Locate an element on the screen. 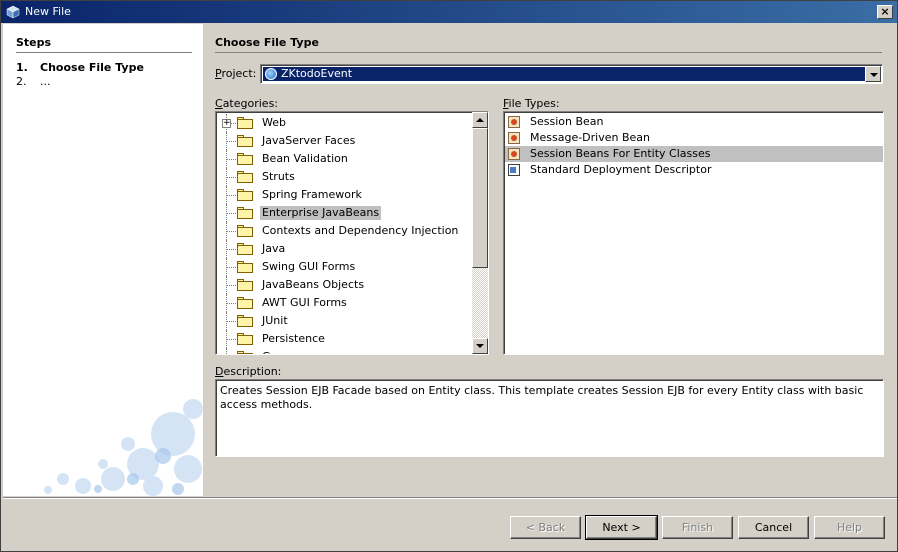  list-item: Session Bean is located at coordinates (694, 122).